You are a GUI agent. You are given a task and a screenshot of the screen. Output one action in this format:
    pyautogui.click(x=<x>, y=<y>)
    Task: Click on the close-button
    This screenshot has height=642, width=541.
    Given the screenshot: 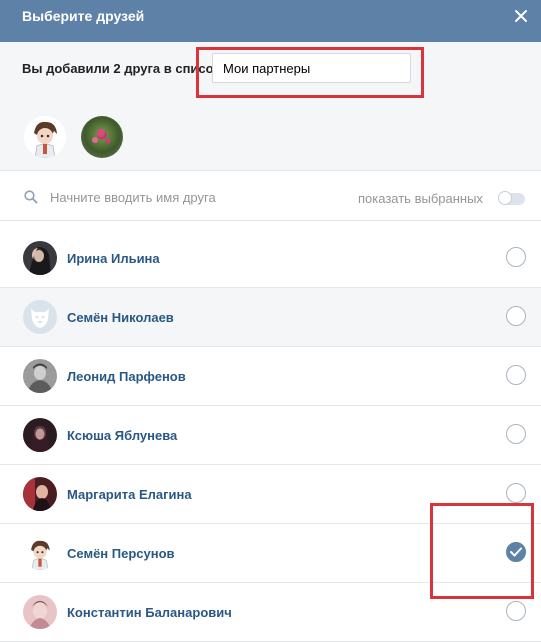 What is the action you would take?
    pyautogui.click(x=521, y=16)
    